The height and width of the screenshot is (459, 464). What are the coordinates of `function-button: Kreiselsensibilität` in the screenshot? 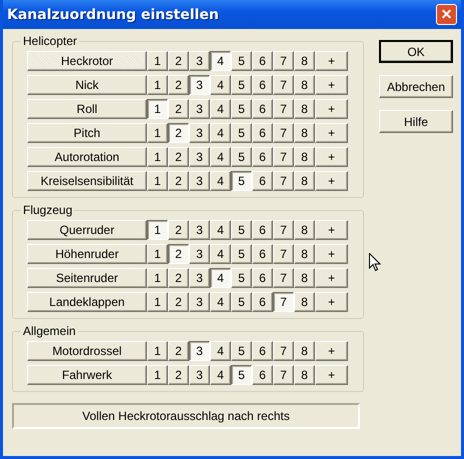 It's located at (87, 181).